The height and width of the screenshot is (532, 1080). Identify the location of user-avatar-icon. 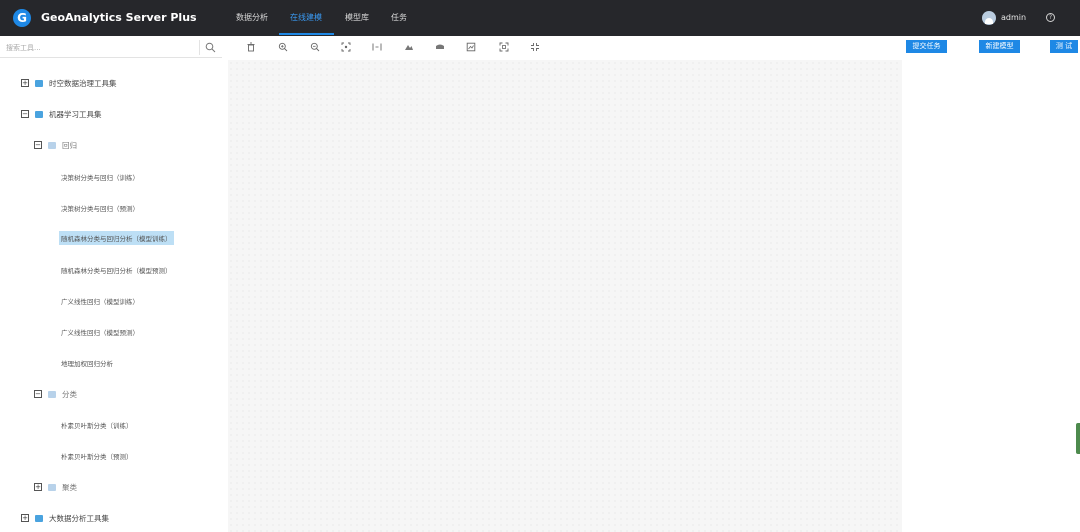
(989, 18).